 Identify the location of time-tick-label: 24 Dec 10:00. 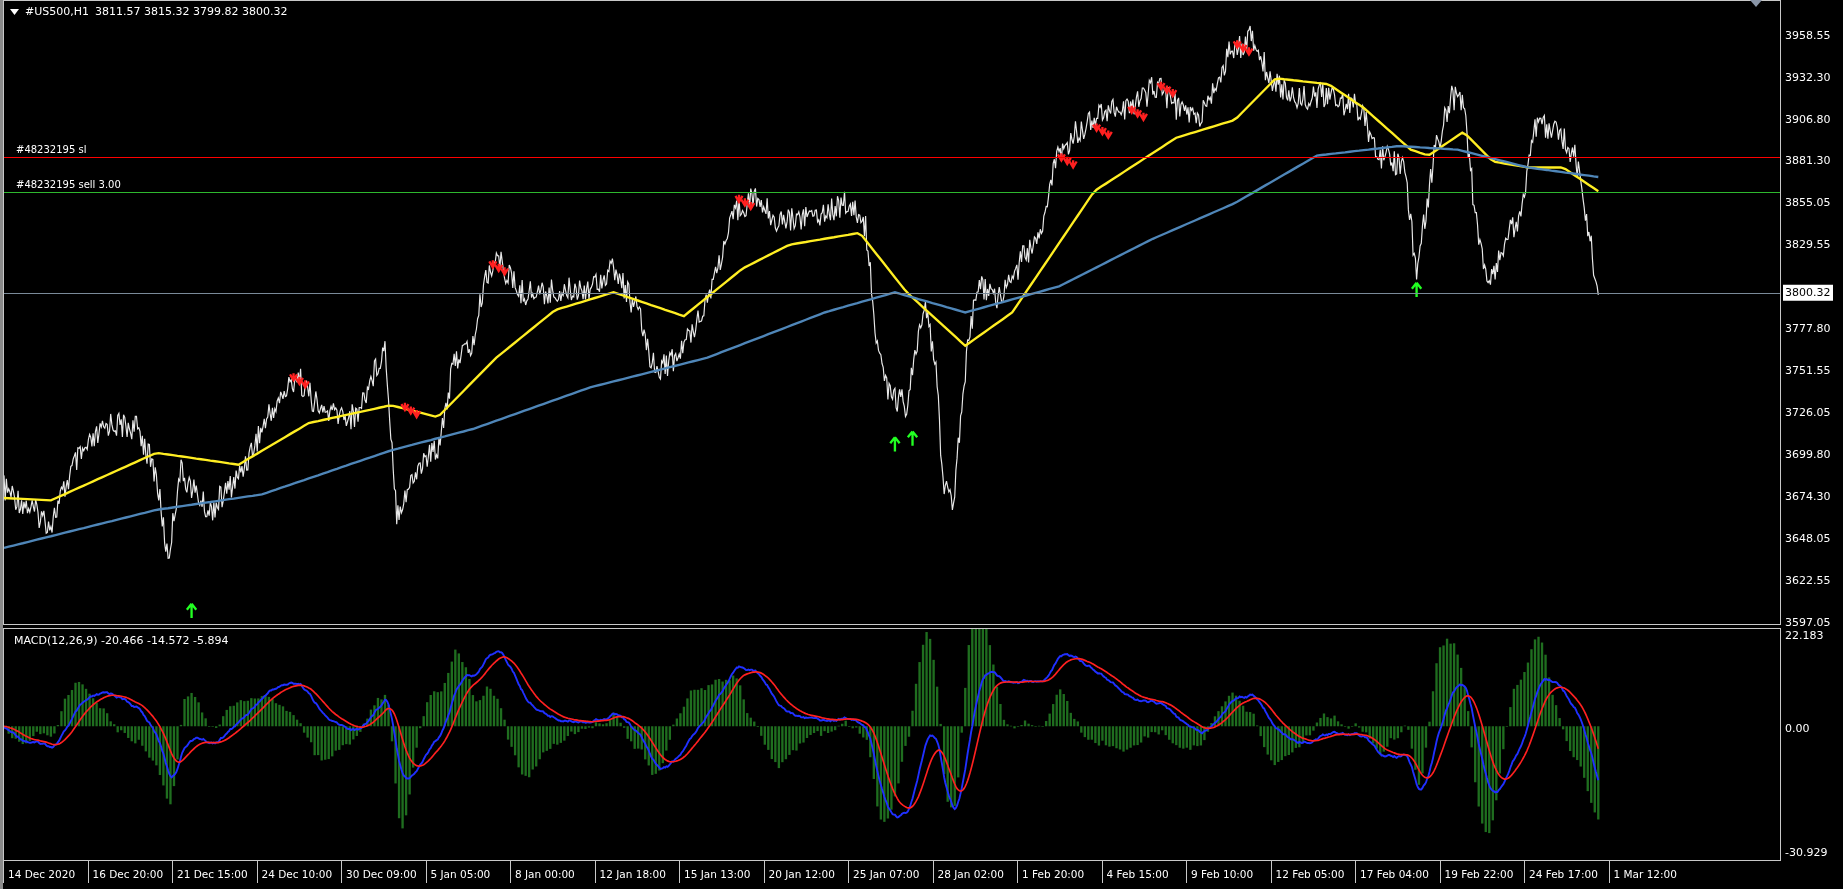
(298, 872).